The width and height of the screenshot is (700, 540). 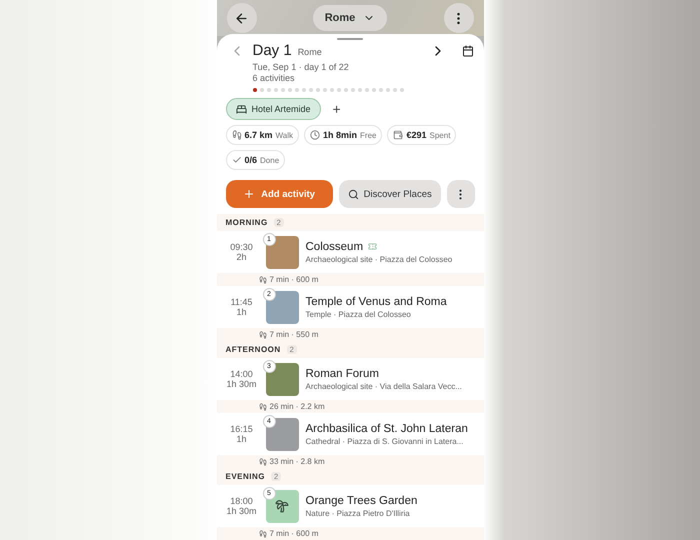 What do you see at coordinates (272, 50) in the screenshot?
I see `day-title: Day 1` at bounding box center [272, 50].